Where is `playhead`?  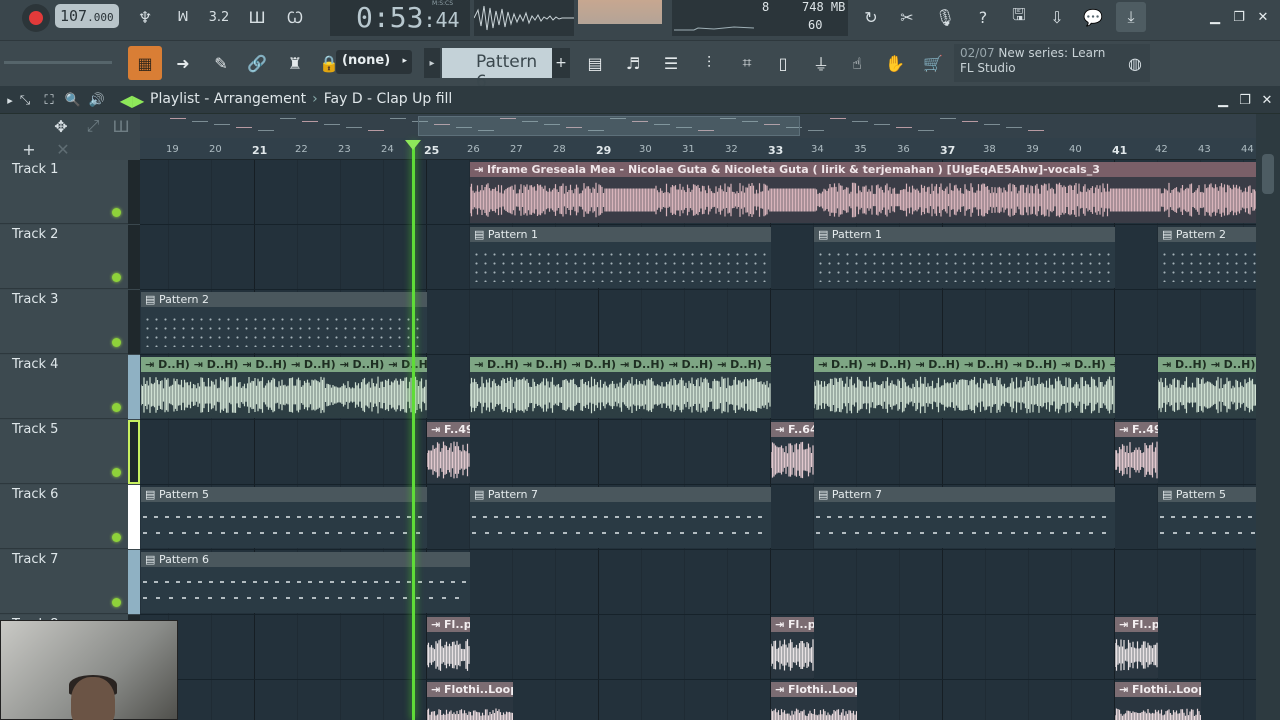
playhead is located at coordinates (413, 431).